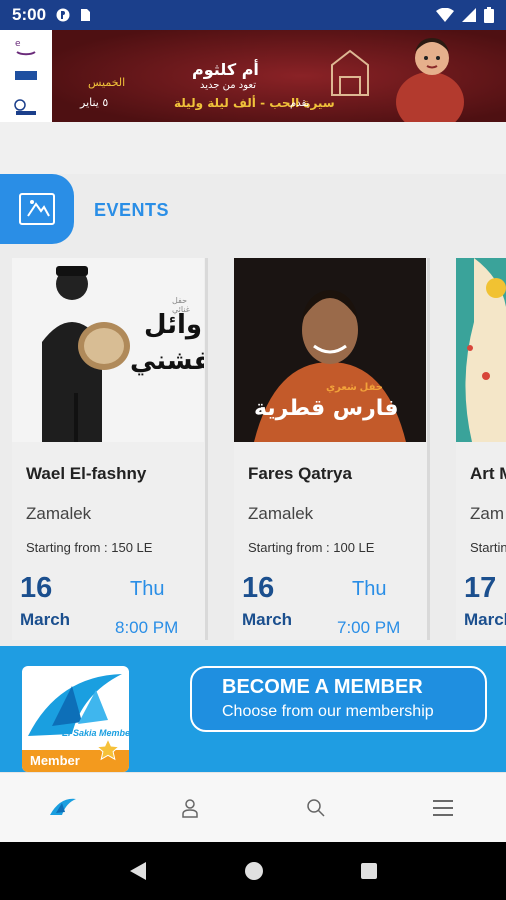 This screenshot has width=506, height=900. Describe the element at coordinates (107, 82) in the screenshot. I see `banner-day: الخميس` at that location.